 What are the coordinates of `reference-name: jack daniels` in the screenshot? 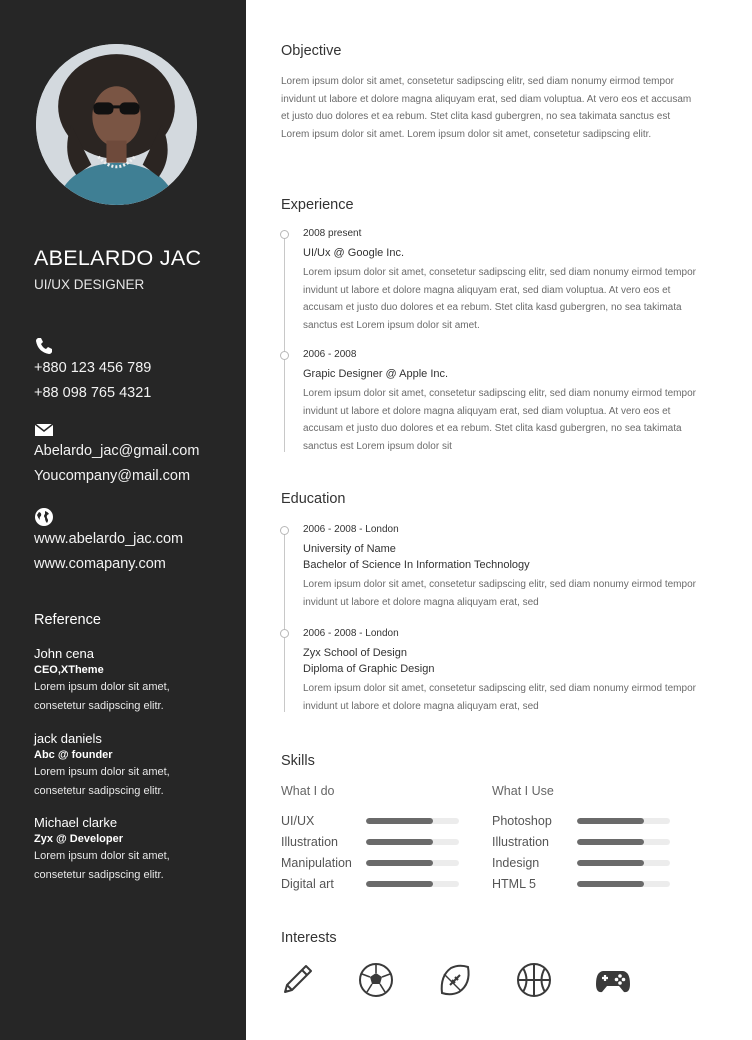 It's located at (68, 738).